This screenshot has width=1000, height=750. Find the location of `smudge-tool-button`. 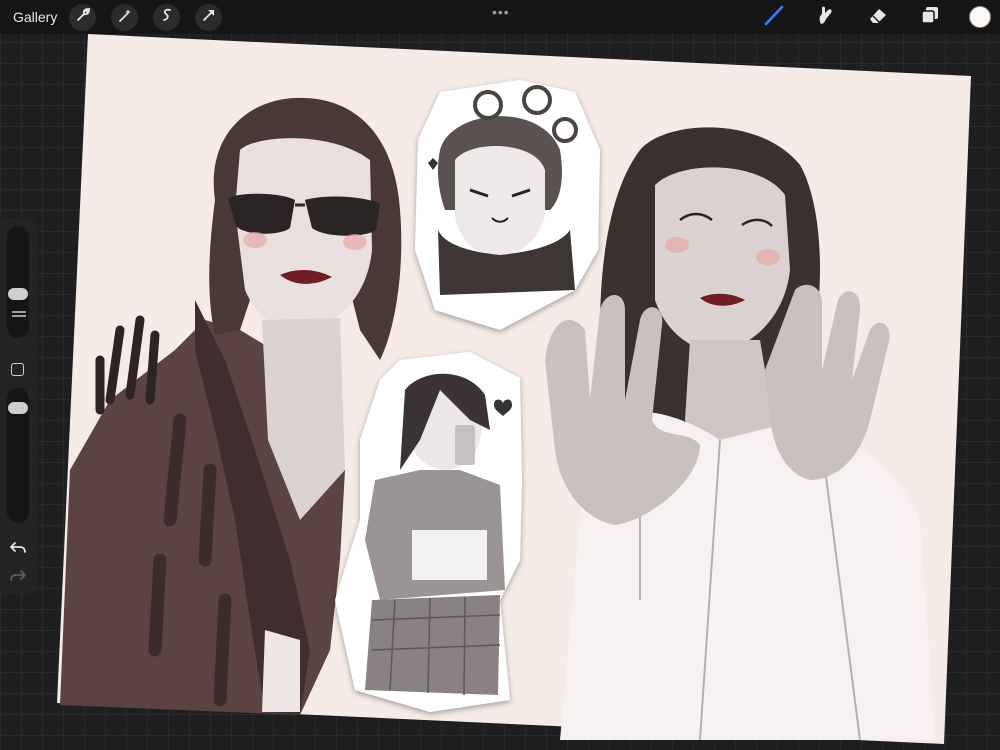

smudge-tool-button is located at coordinates (826, 17).